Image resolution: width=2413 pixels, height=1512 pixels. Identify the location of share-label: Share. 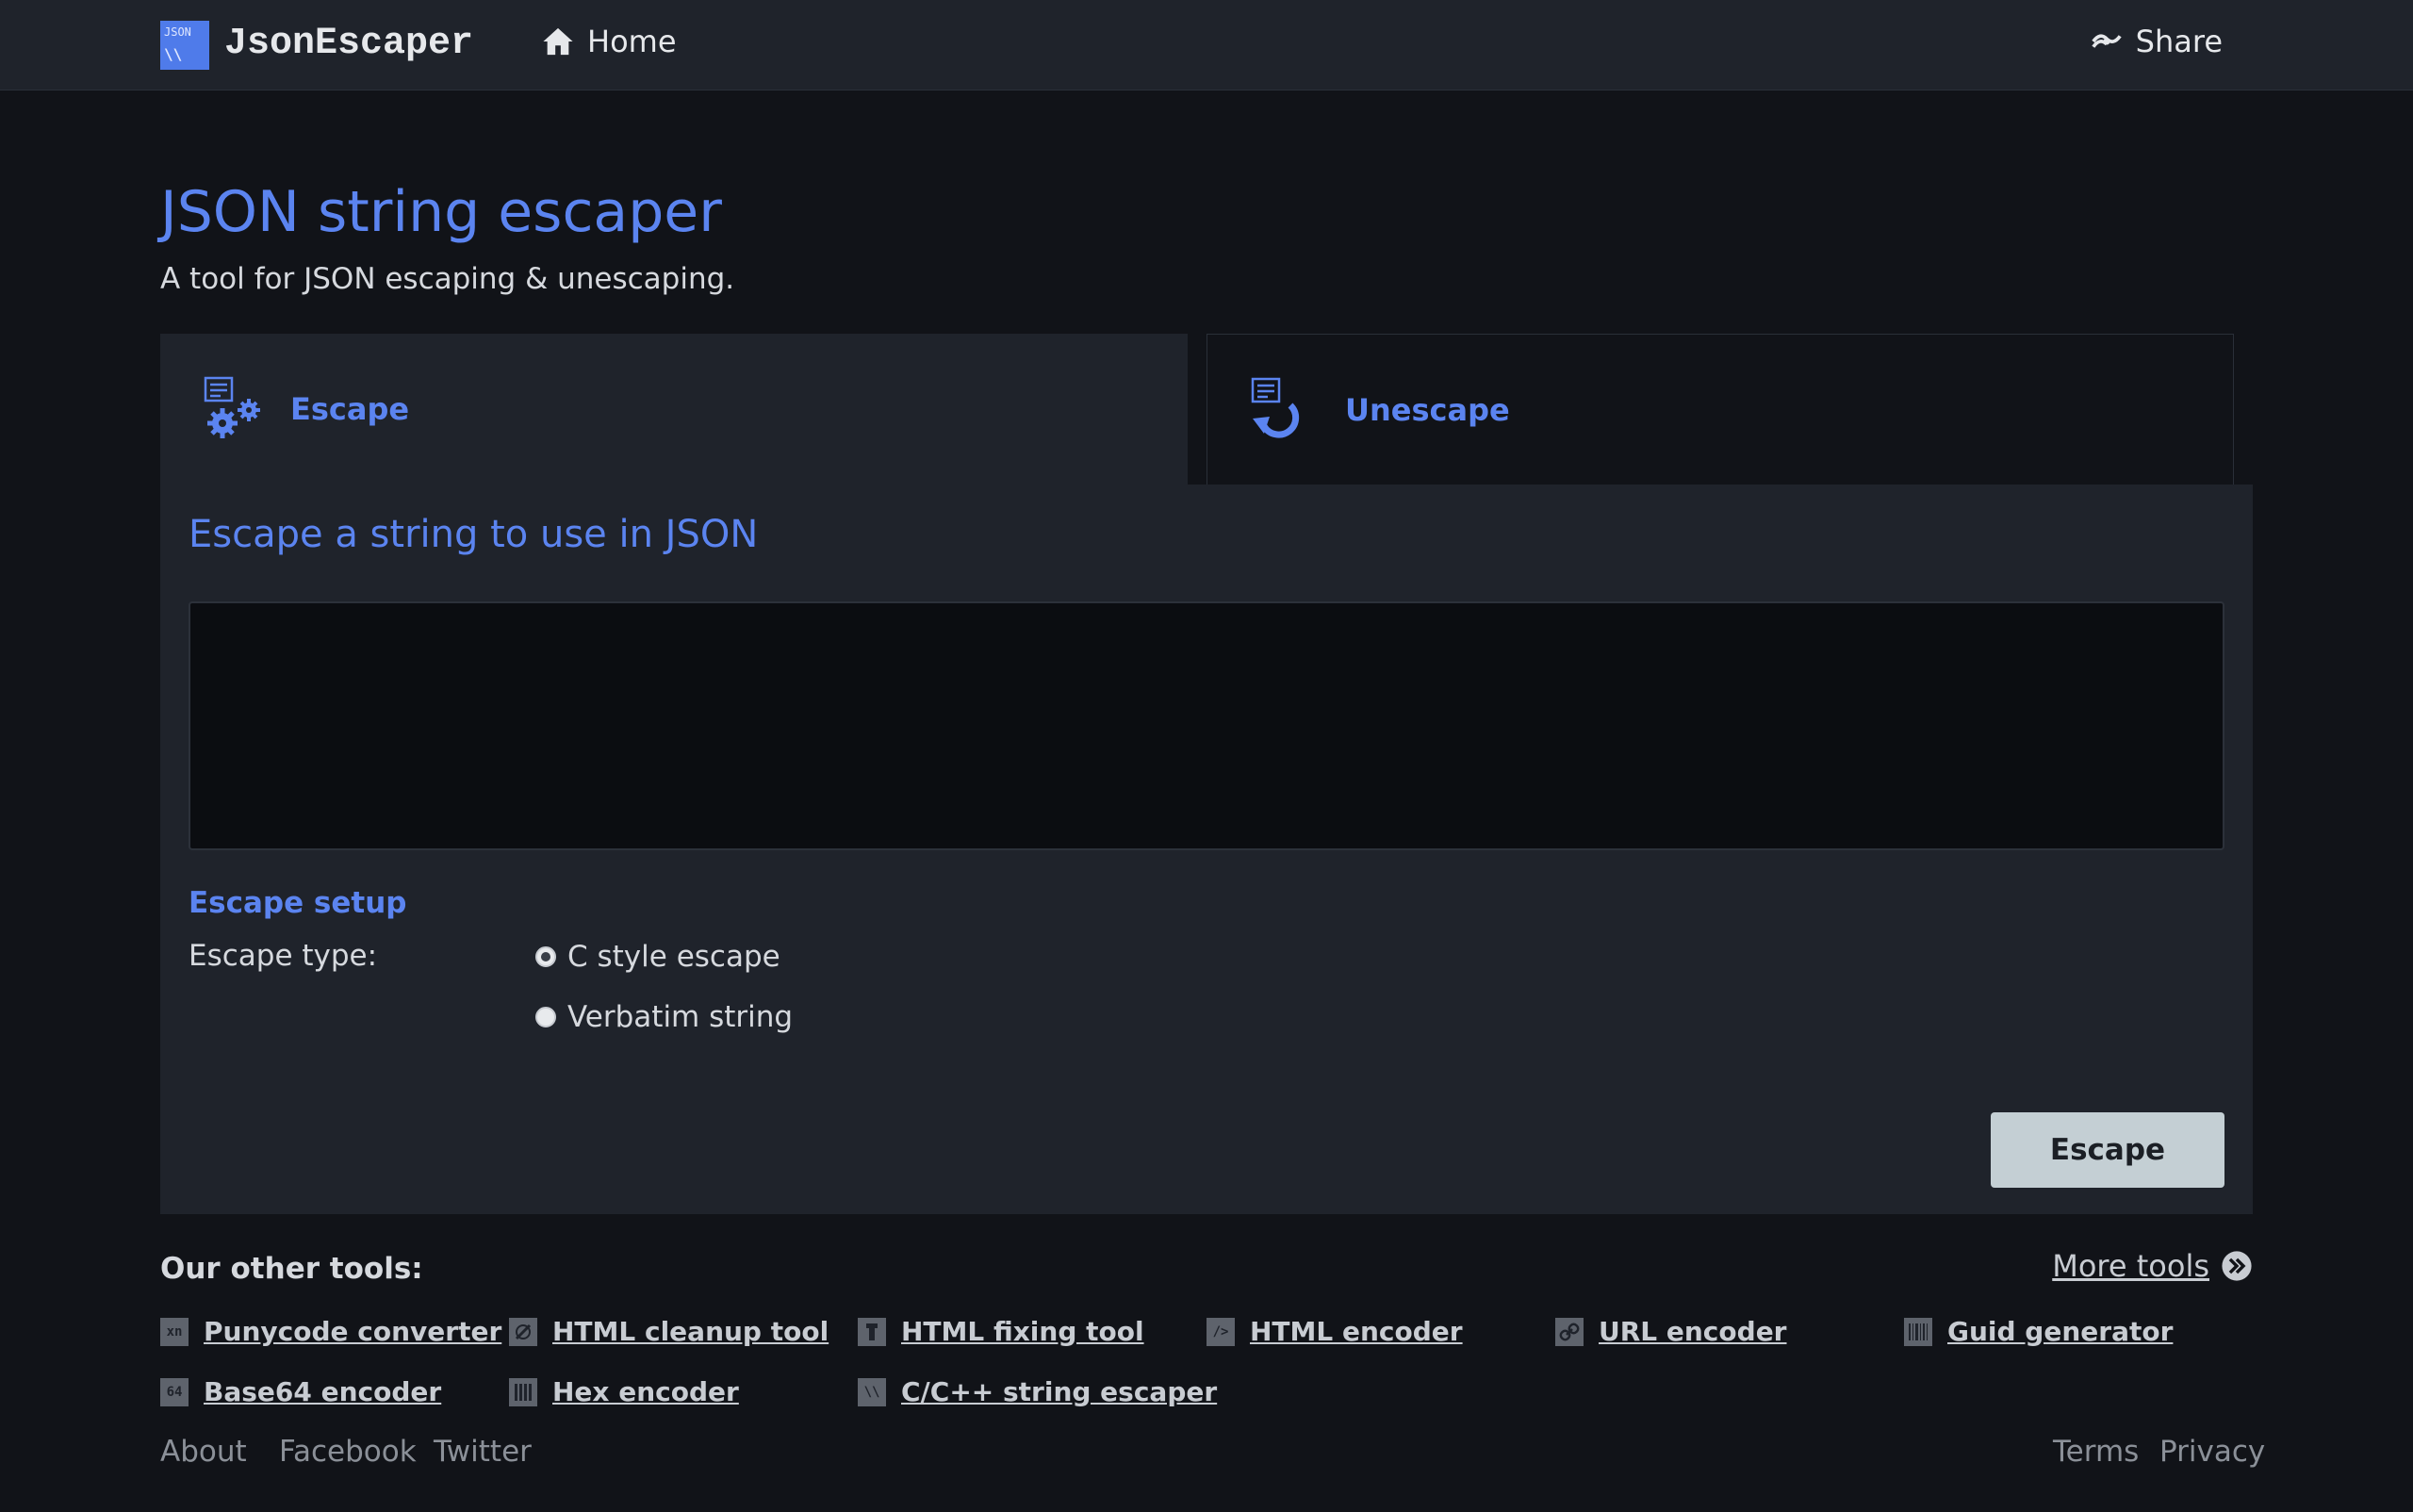
(2179, 42).